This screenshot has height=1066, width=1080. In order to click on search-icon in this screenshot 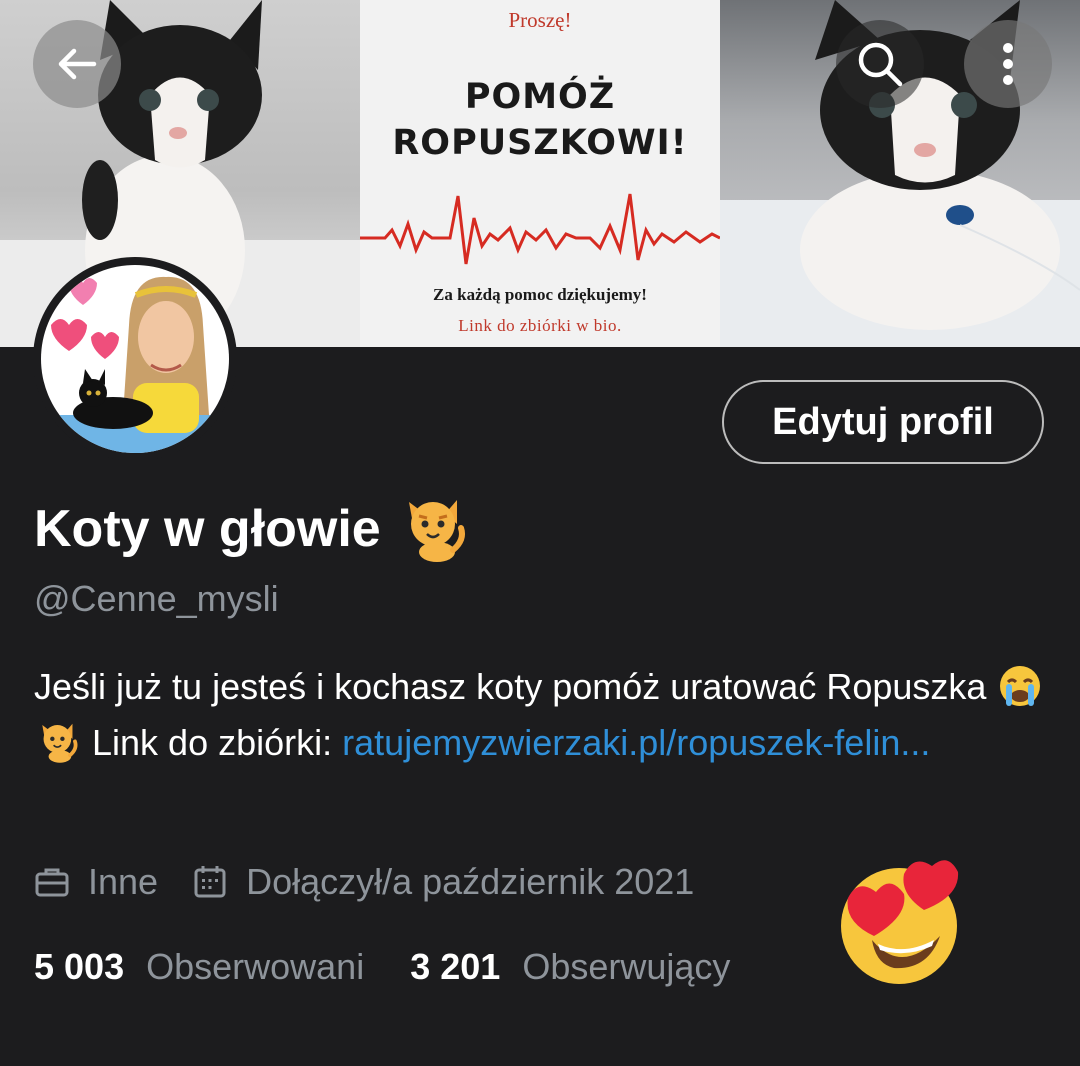, I will do `click(880, 64)`.